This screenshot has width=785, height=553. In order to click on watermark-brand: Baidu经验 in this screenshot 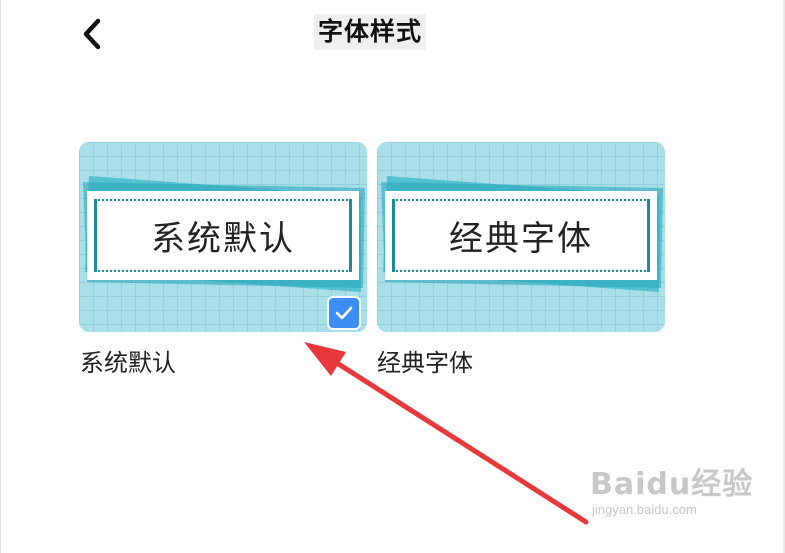, I will do `click(672, 484)`.